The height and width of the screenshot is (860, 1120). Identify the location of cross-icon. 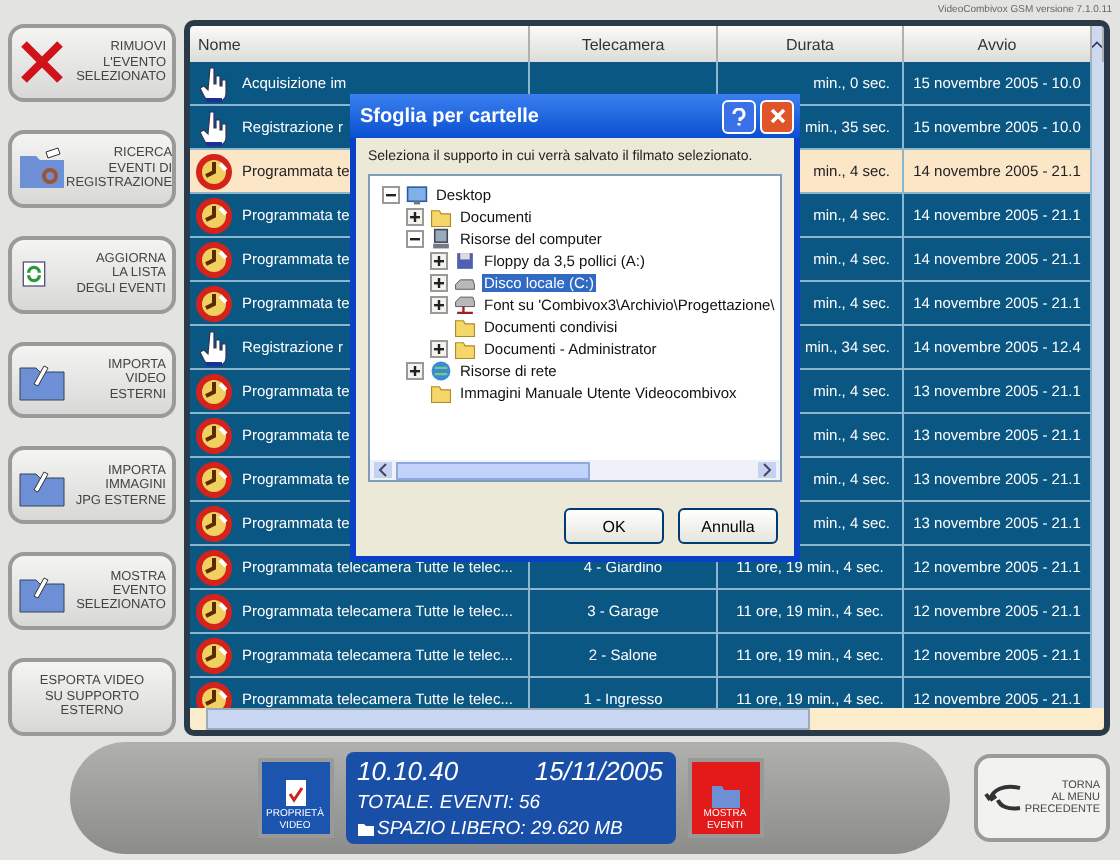
(42, 62).